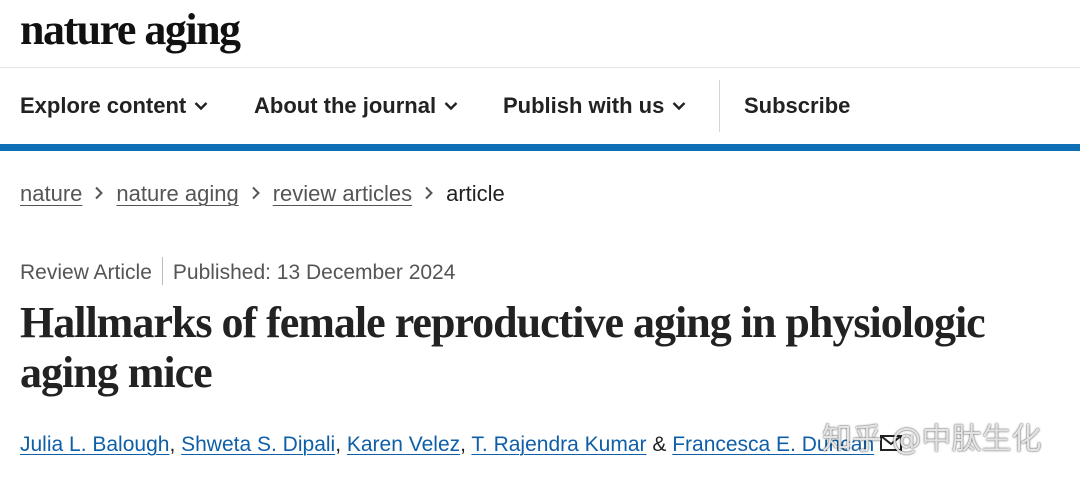 The image size is (1080, 486). Describe the element at coordinates (342, 193) in the screenshot. I see `breadcrumb-link-review-articles: review articles` at that location.